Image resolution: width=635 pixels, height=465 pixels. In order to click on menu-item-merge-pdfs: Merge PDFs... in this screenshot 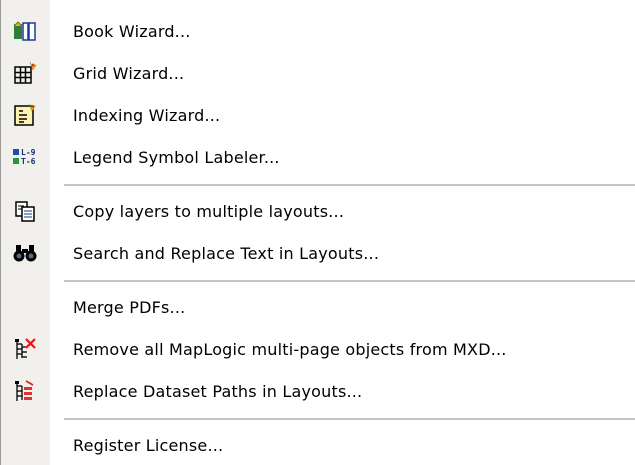, I will do `click(317, 307)`.